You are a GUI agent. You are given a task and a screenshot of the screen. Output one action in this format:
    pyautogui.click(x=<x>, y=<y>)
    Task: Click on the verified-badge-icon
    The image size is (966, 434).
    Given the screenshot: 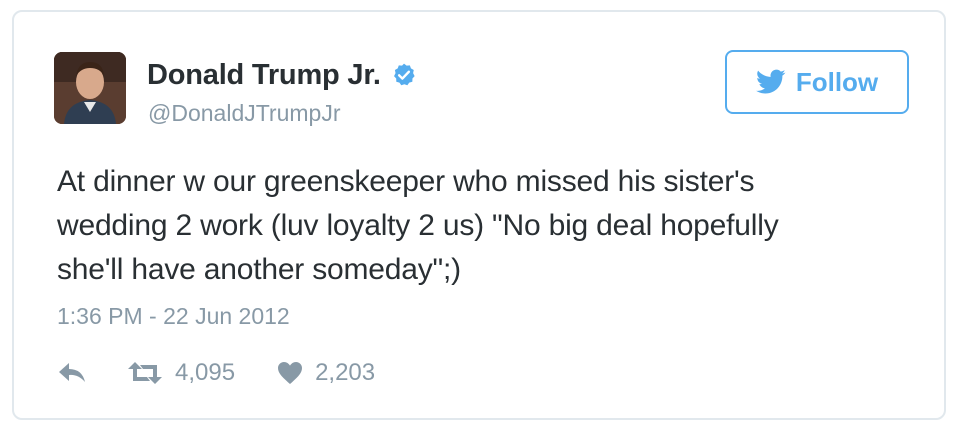 What is the action you would take?
    pyautogui.click(x=404, y=74)
    